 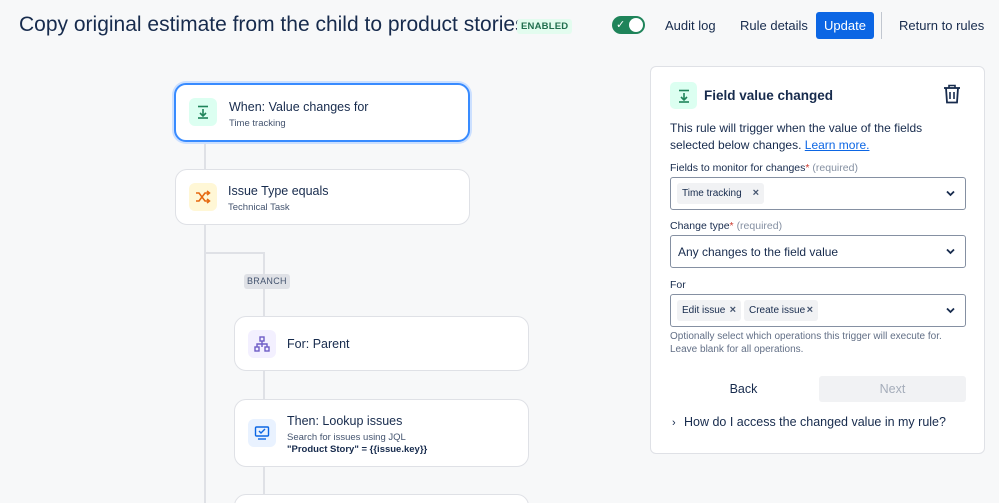 I want to click on back-button: Back, so click(x=743, y=389).